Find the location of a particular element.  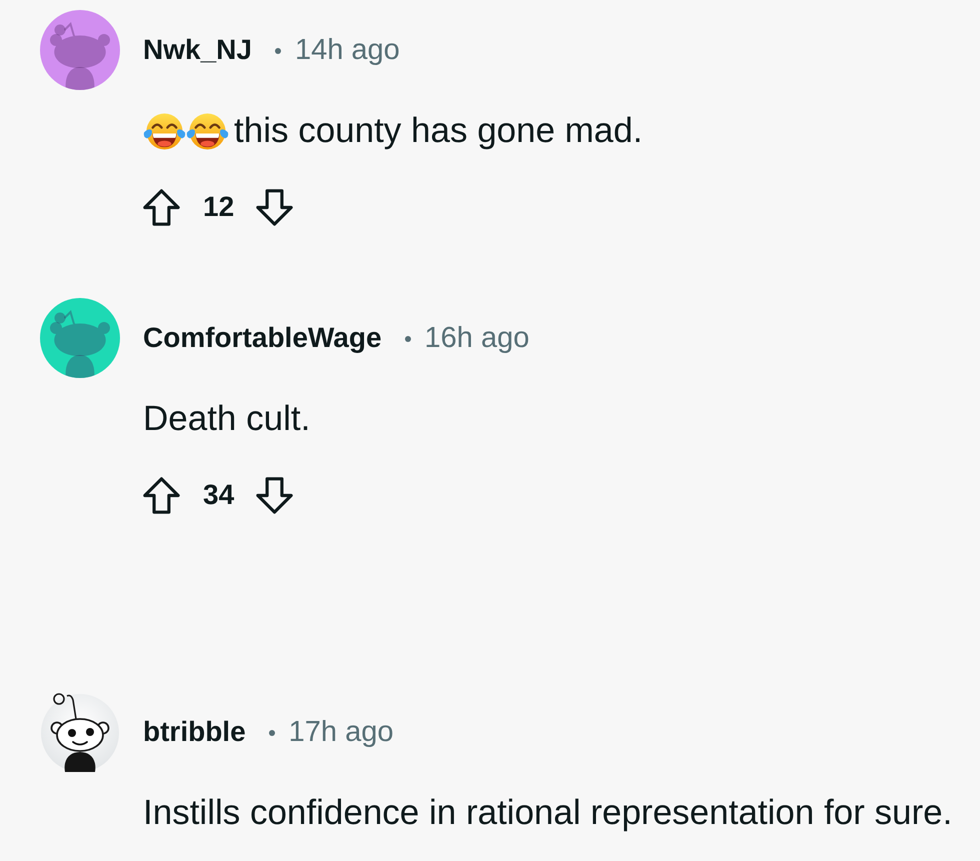

timestamp: 16h ago is located at coordinates (477, 338).